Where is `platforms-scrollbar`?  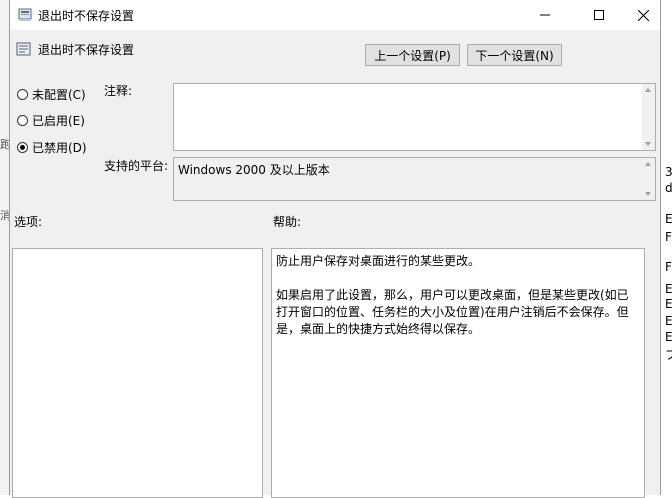
platforms-scrollbar is located at coordinates (648, 179).